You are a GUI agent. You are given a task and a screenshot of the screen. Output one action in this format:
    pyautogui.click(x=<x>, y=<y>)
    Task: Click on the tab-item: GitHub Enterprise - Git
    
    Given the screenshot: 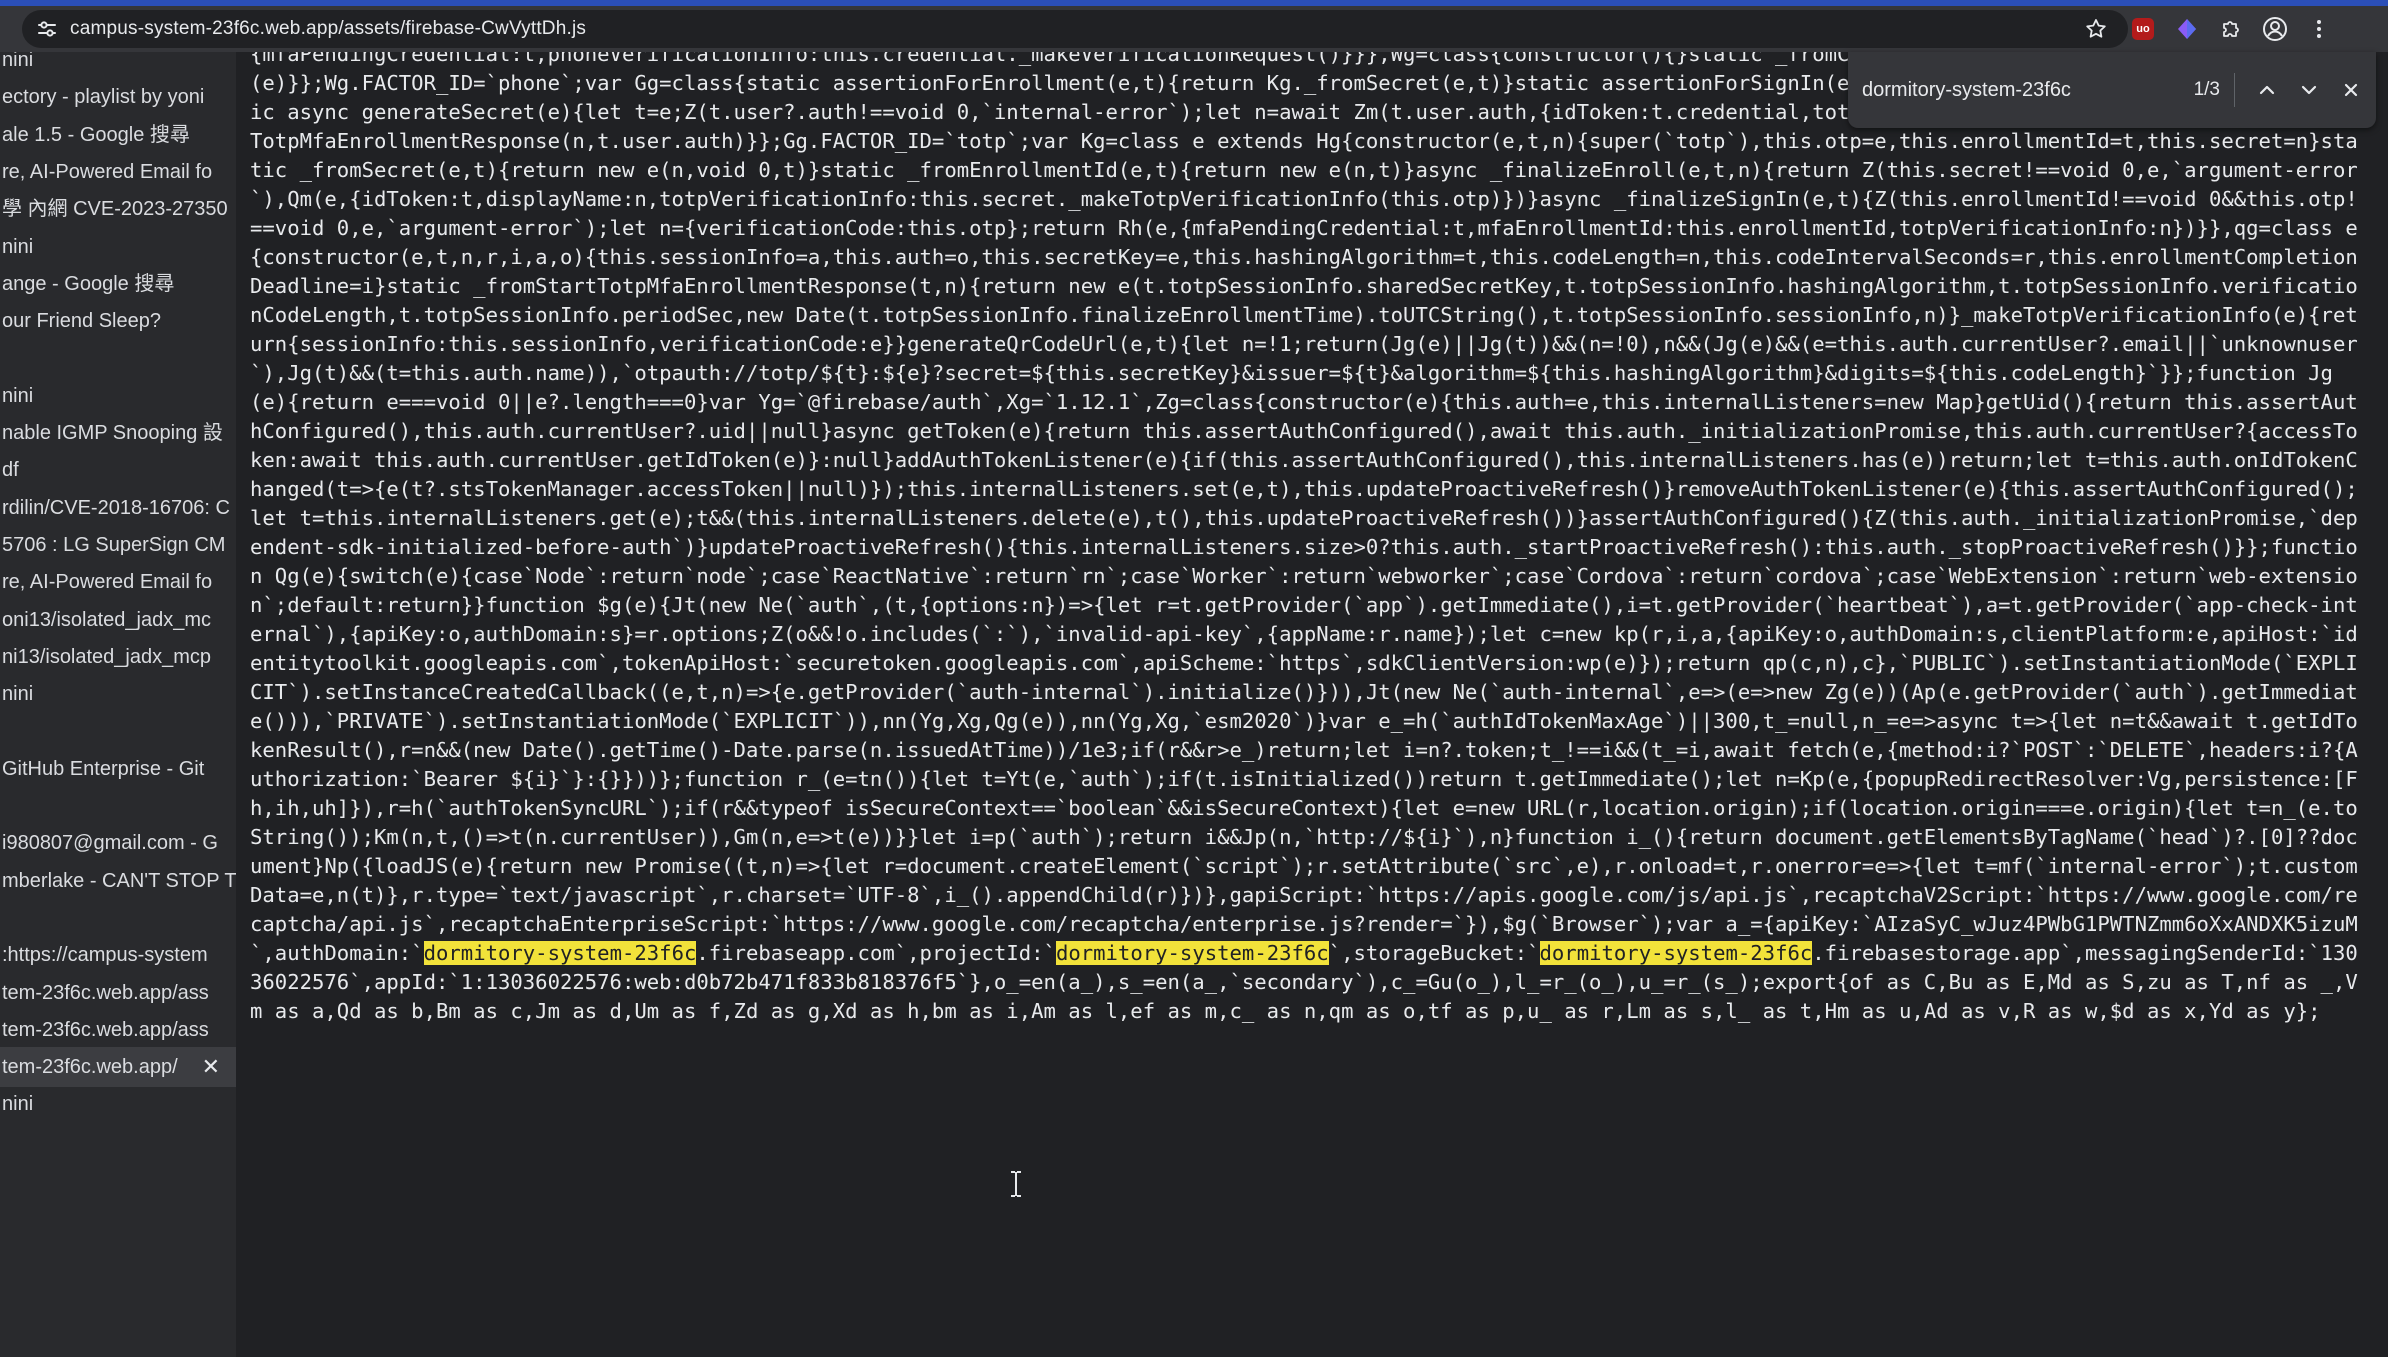 What is the action you would take?
    pyautogui.click(x=118, y=769)
    